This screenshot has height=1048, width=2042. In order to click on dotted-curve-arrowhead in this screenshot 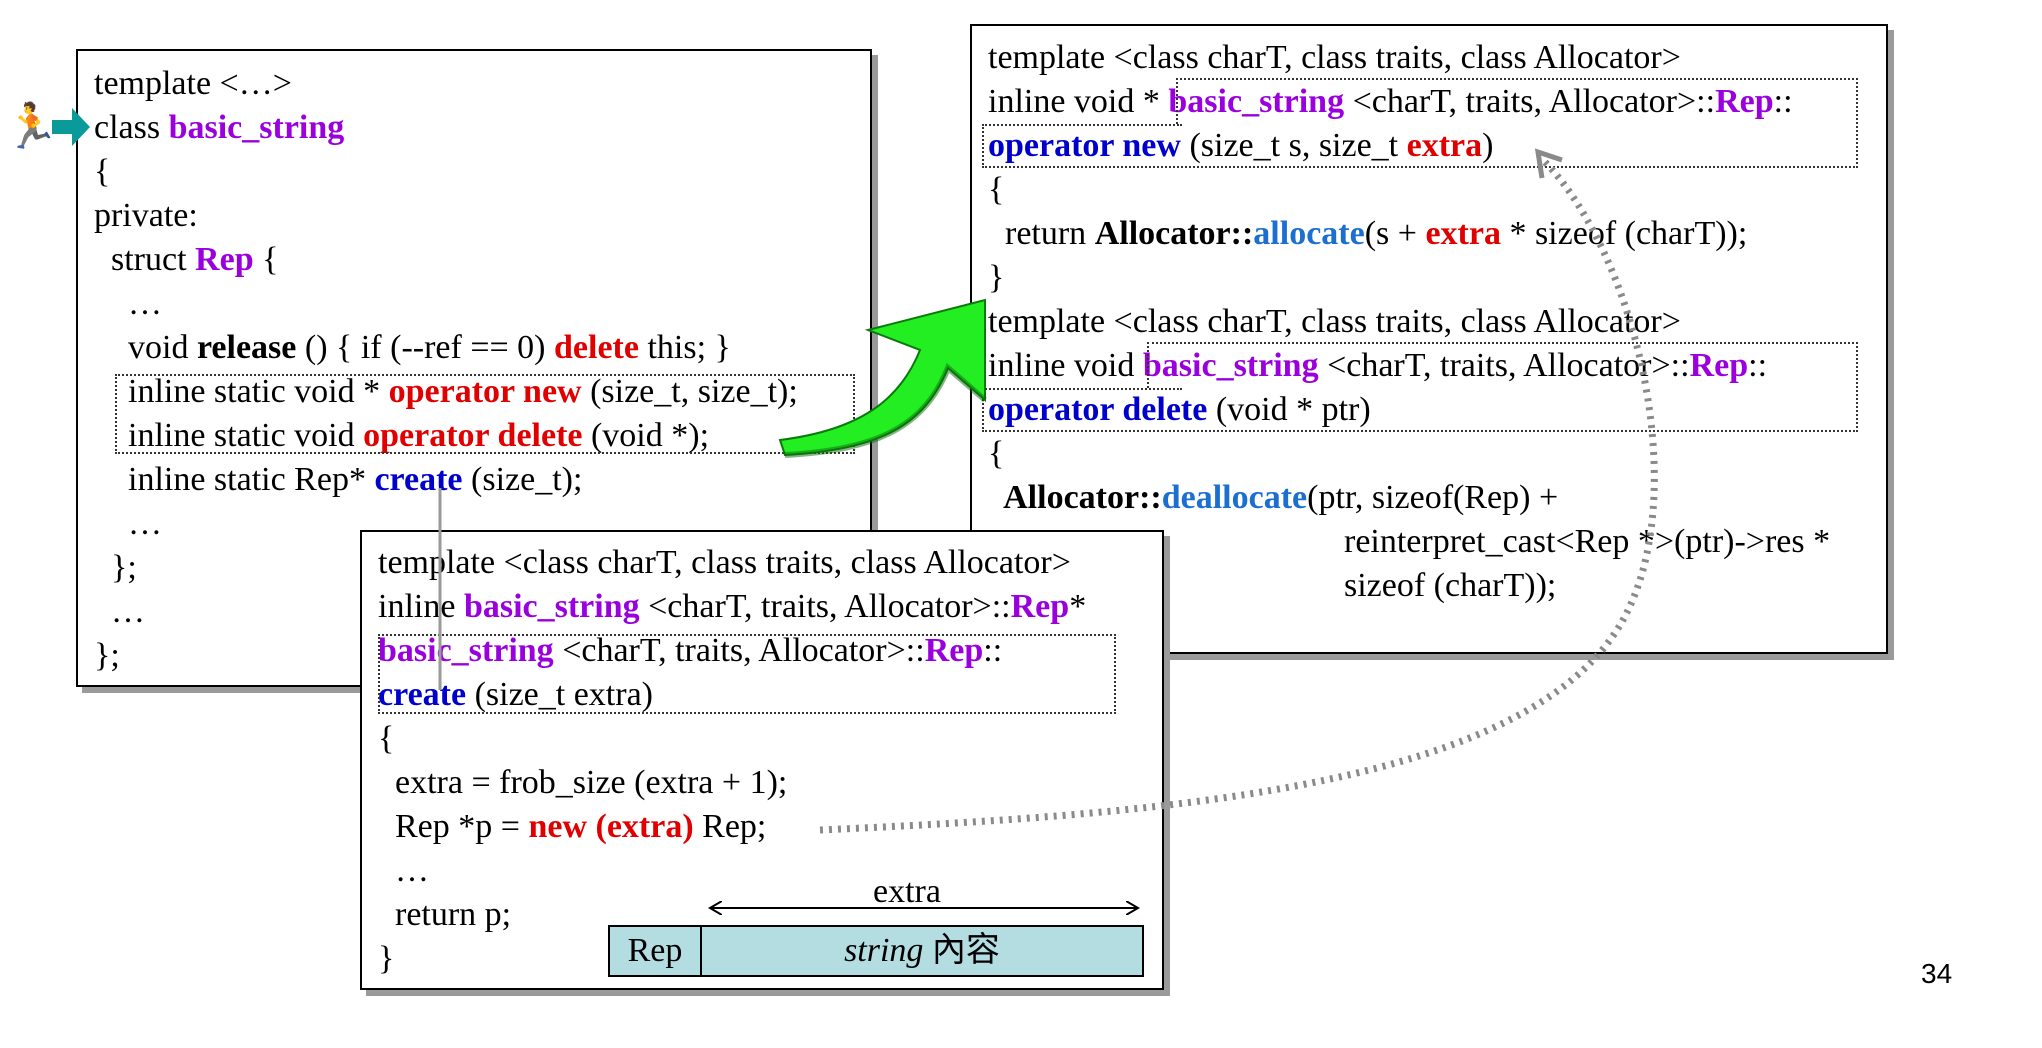, I will do `click(1548, 163)`.